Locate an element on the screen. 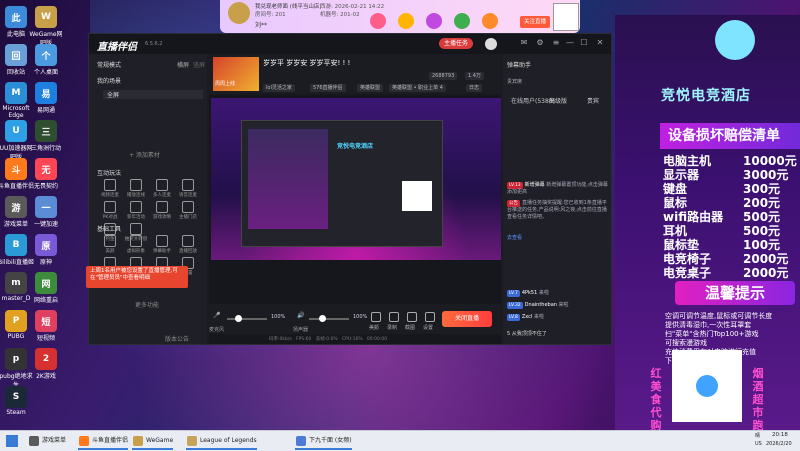  scene-label: 我的场景 is located at coordinates (109, 81).